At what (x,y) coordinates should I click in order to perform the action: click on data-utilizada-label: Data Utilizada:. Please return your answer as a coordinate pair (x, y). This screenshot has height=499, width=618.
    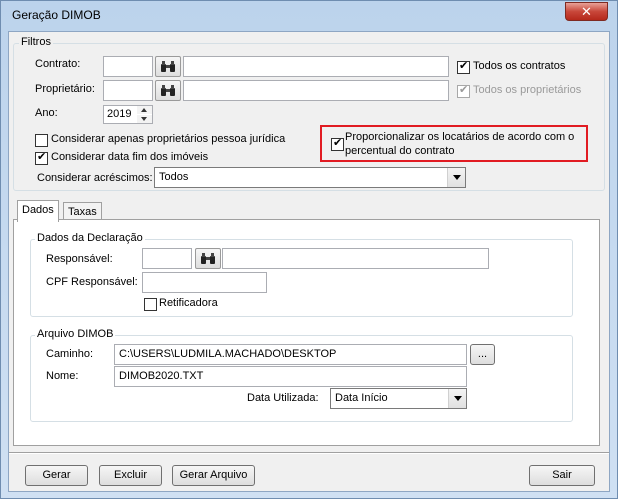
    Looking at the image, I should click on (283, 398).